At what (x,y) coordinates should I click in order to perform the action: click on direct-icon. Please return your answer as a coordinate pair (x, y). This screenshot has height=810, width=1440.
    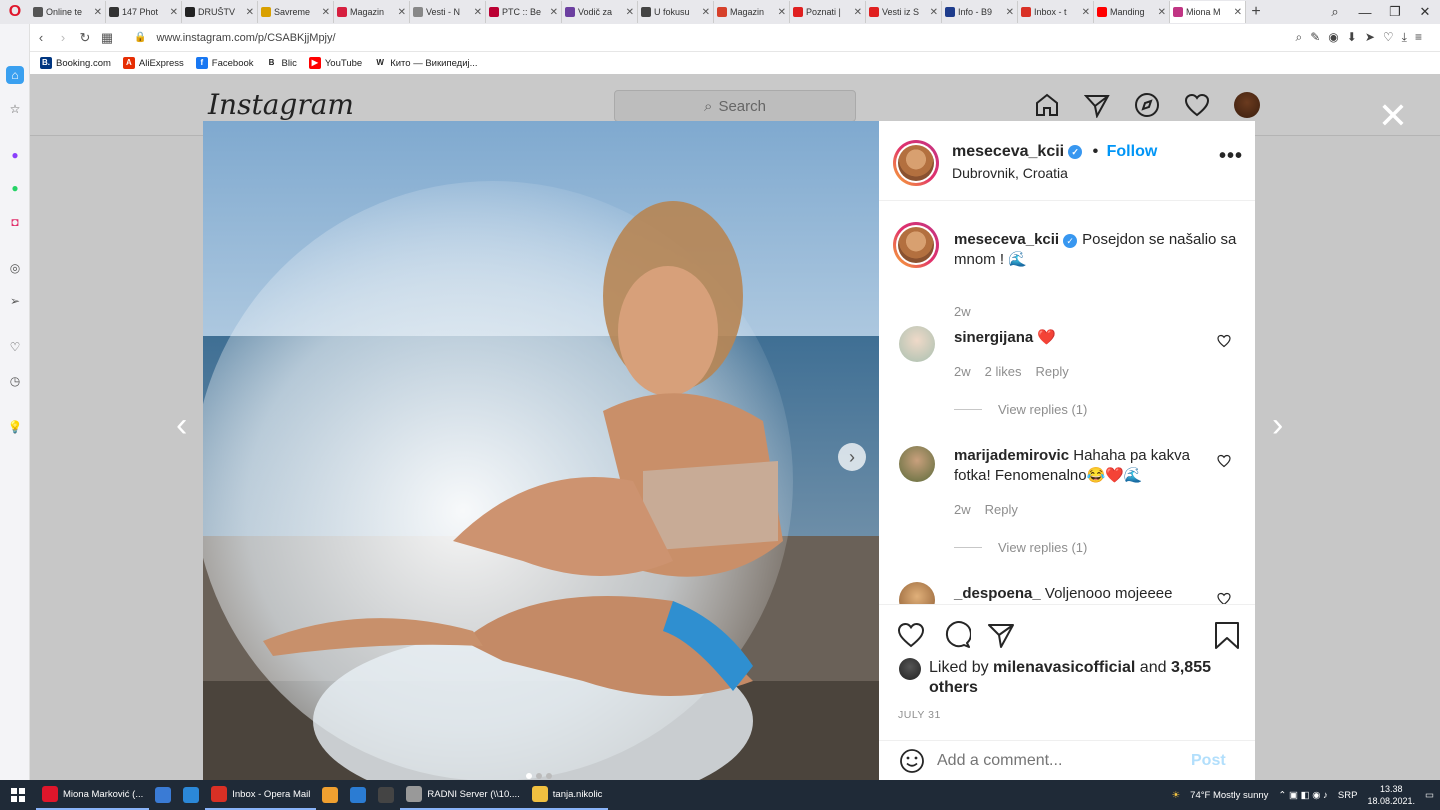
    Looking at the image, I should click on (1096, 105).